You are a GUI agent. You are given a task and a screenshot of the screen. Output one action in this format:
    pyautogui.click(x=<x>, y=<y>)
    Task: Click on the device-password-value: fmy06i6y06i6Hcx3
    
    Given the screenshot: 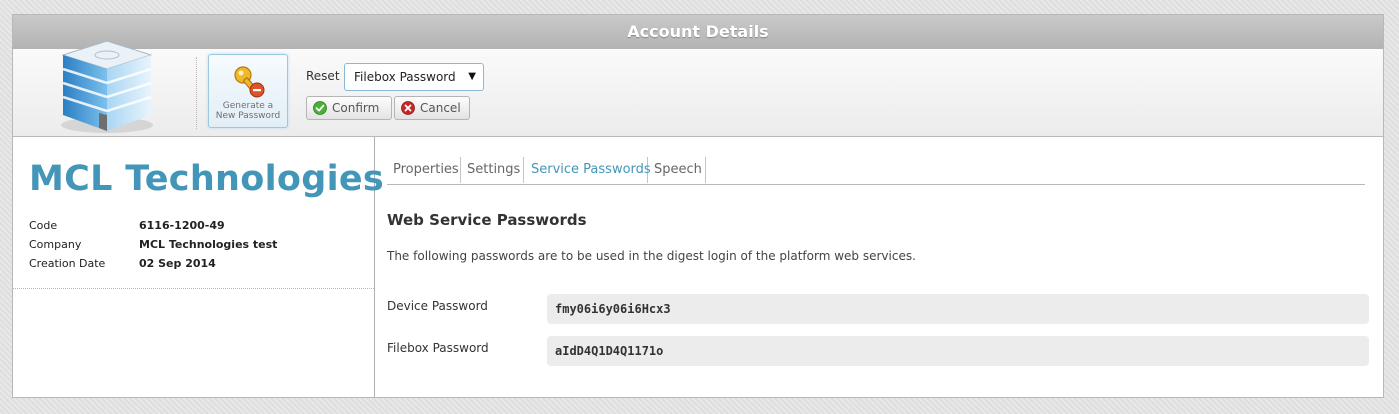 What is the action you would take?
    pyautogui.click(x=958, y=309)
    